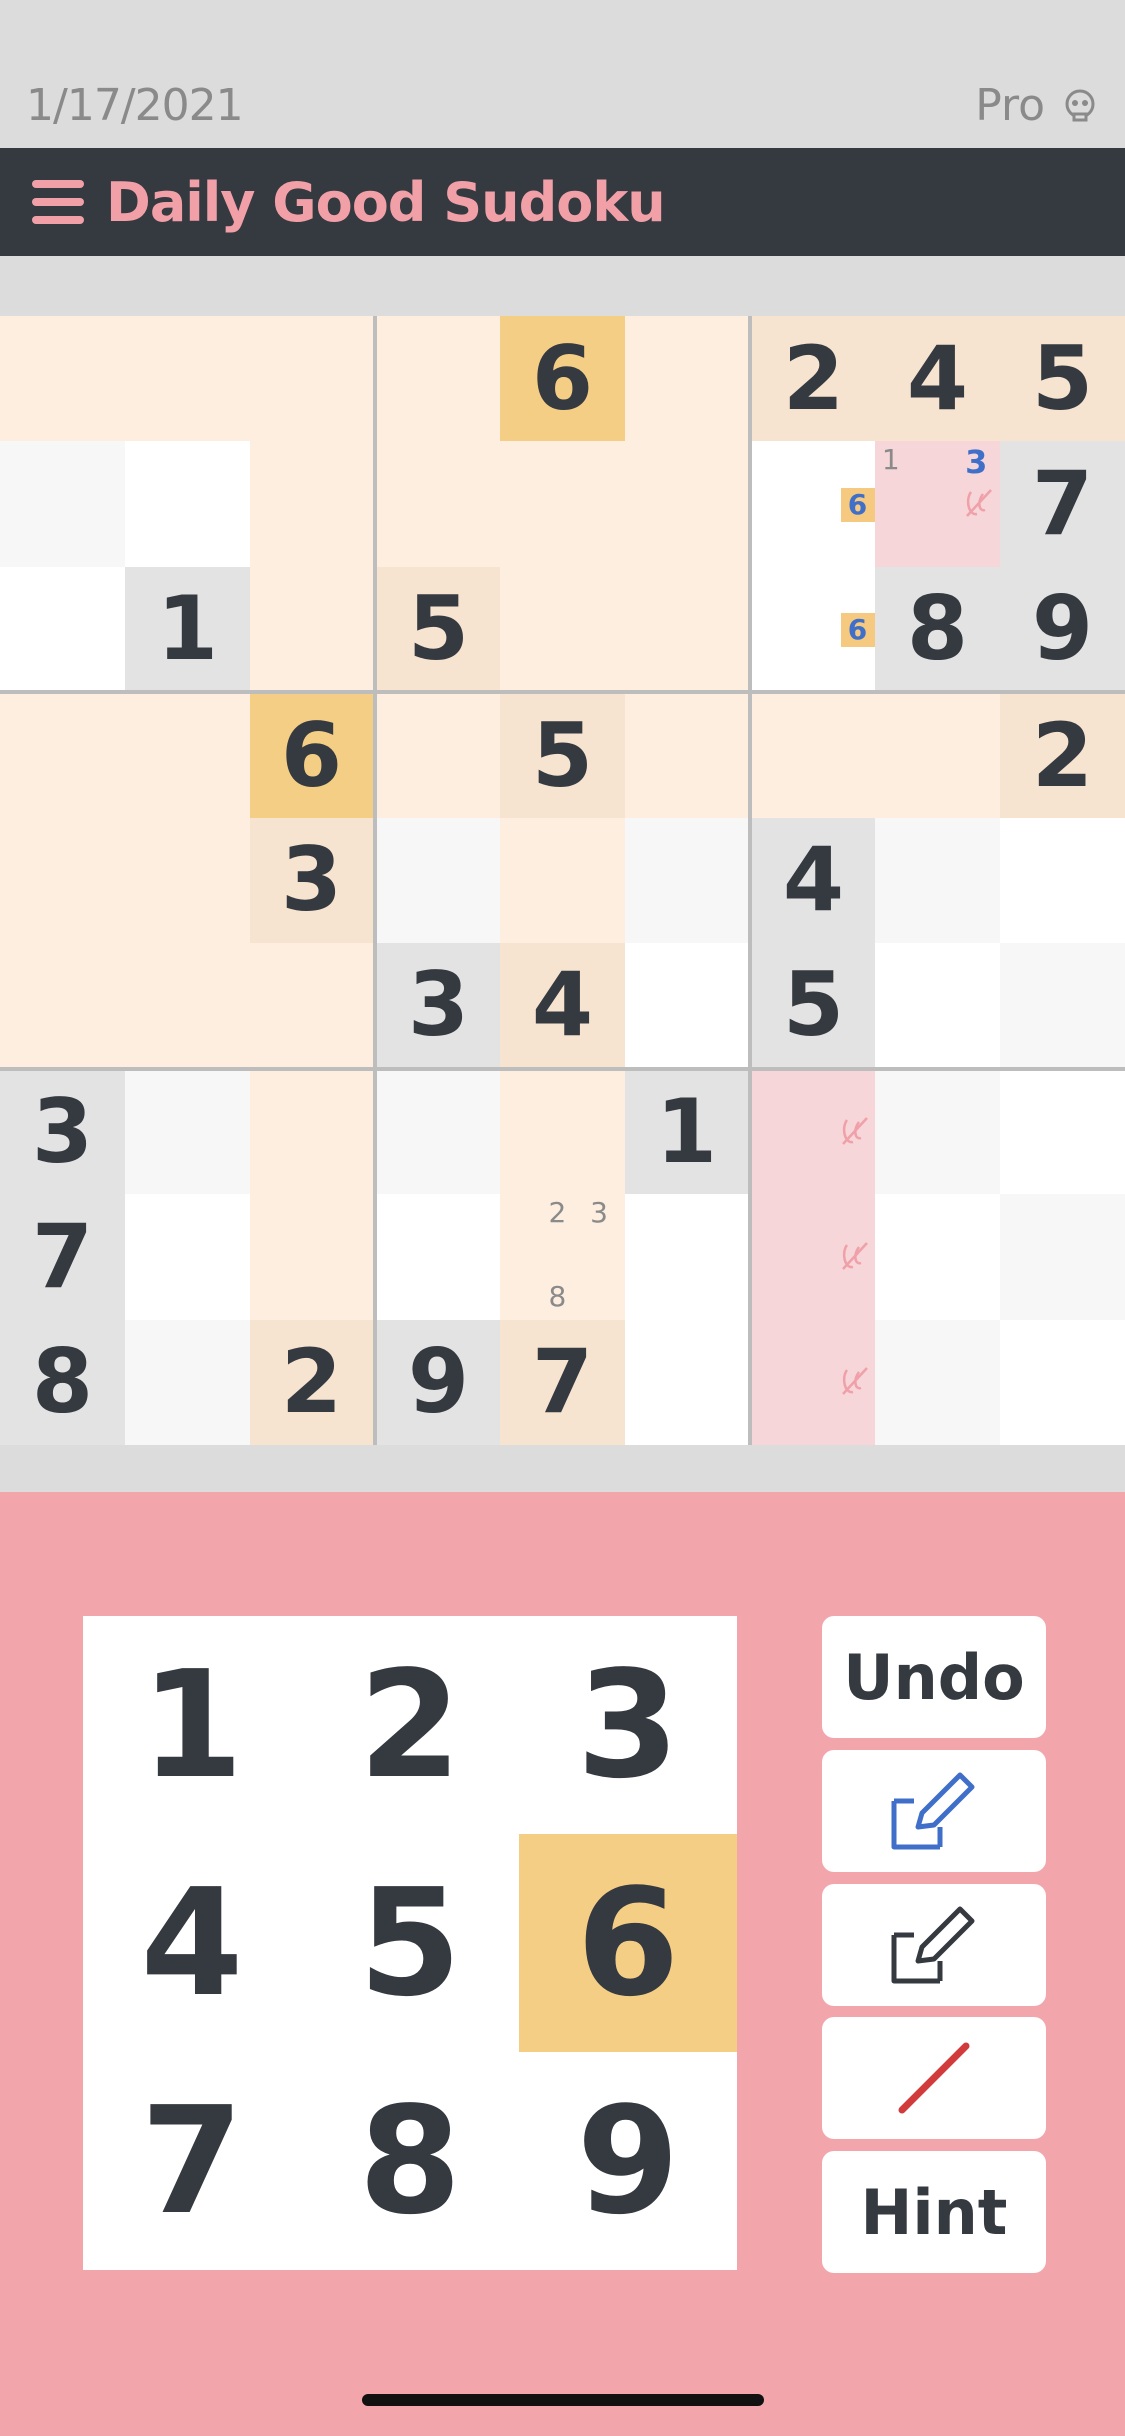  Describe the element at coordinates (934, 1677) in the screenshot. I see `undo-button: Undo` at that location.